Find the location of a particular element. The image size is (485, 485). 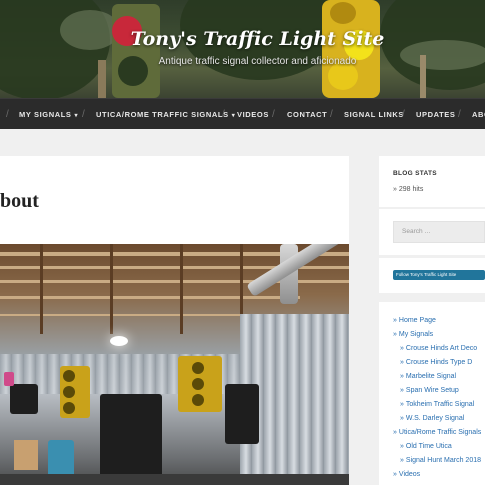

nav-label: UTICA/ROME TRAFFIC SIGNALS is located at coordinates (162, 114).